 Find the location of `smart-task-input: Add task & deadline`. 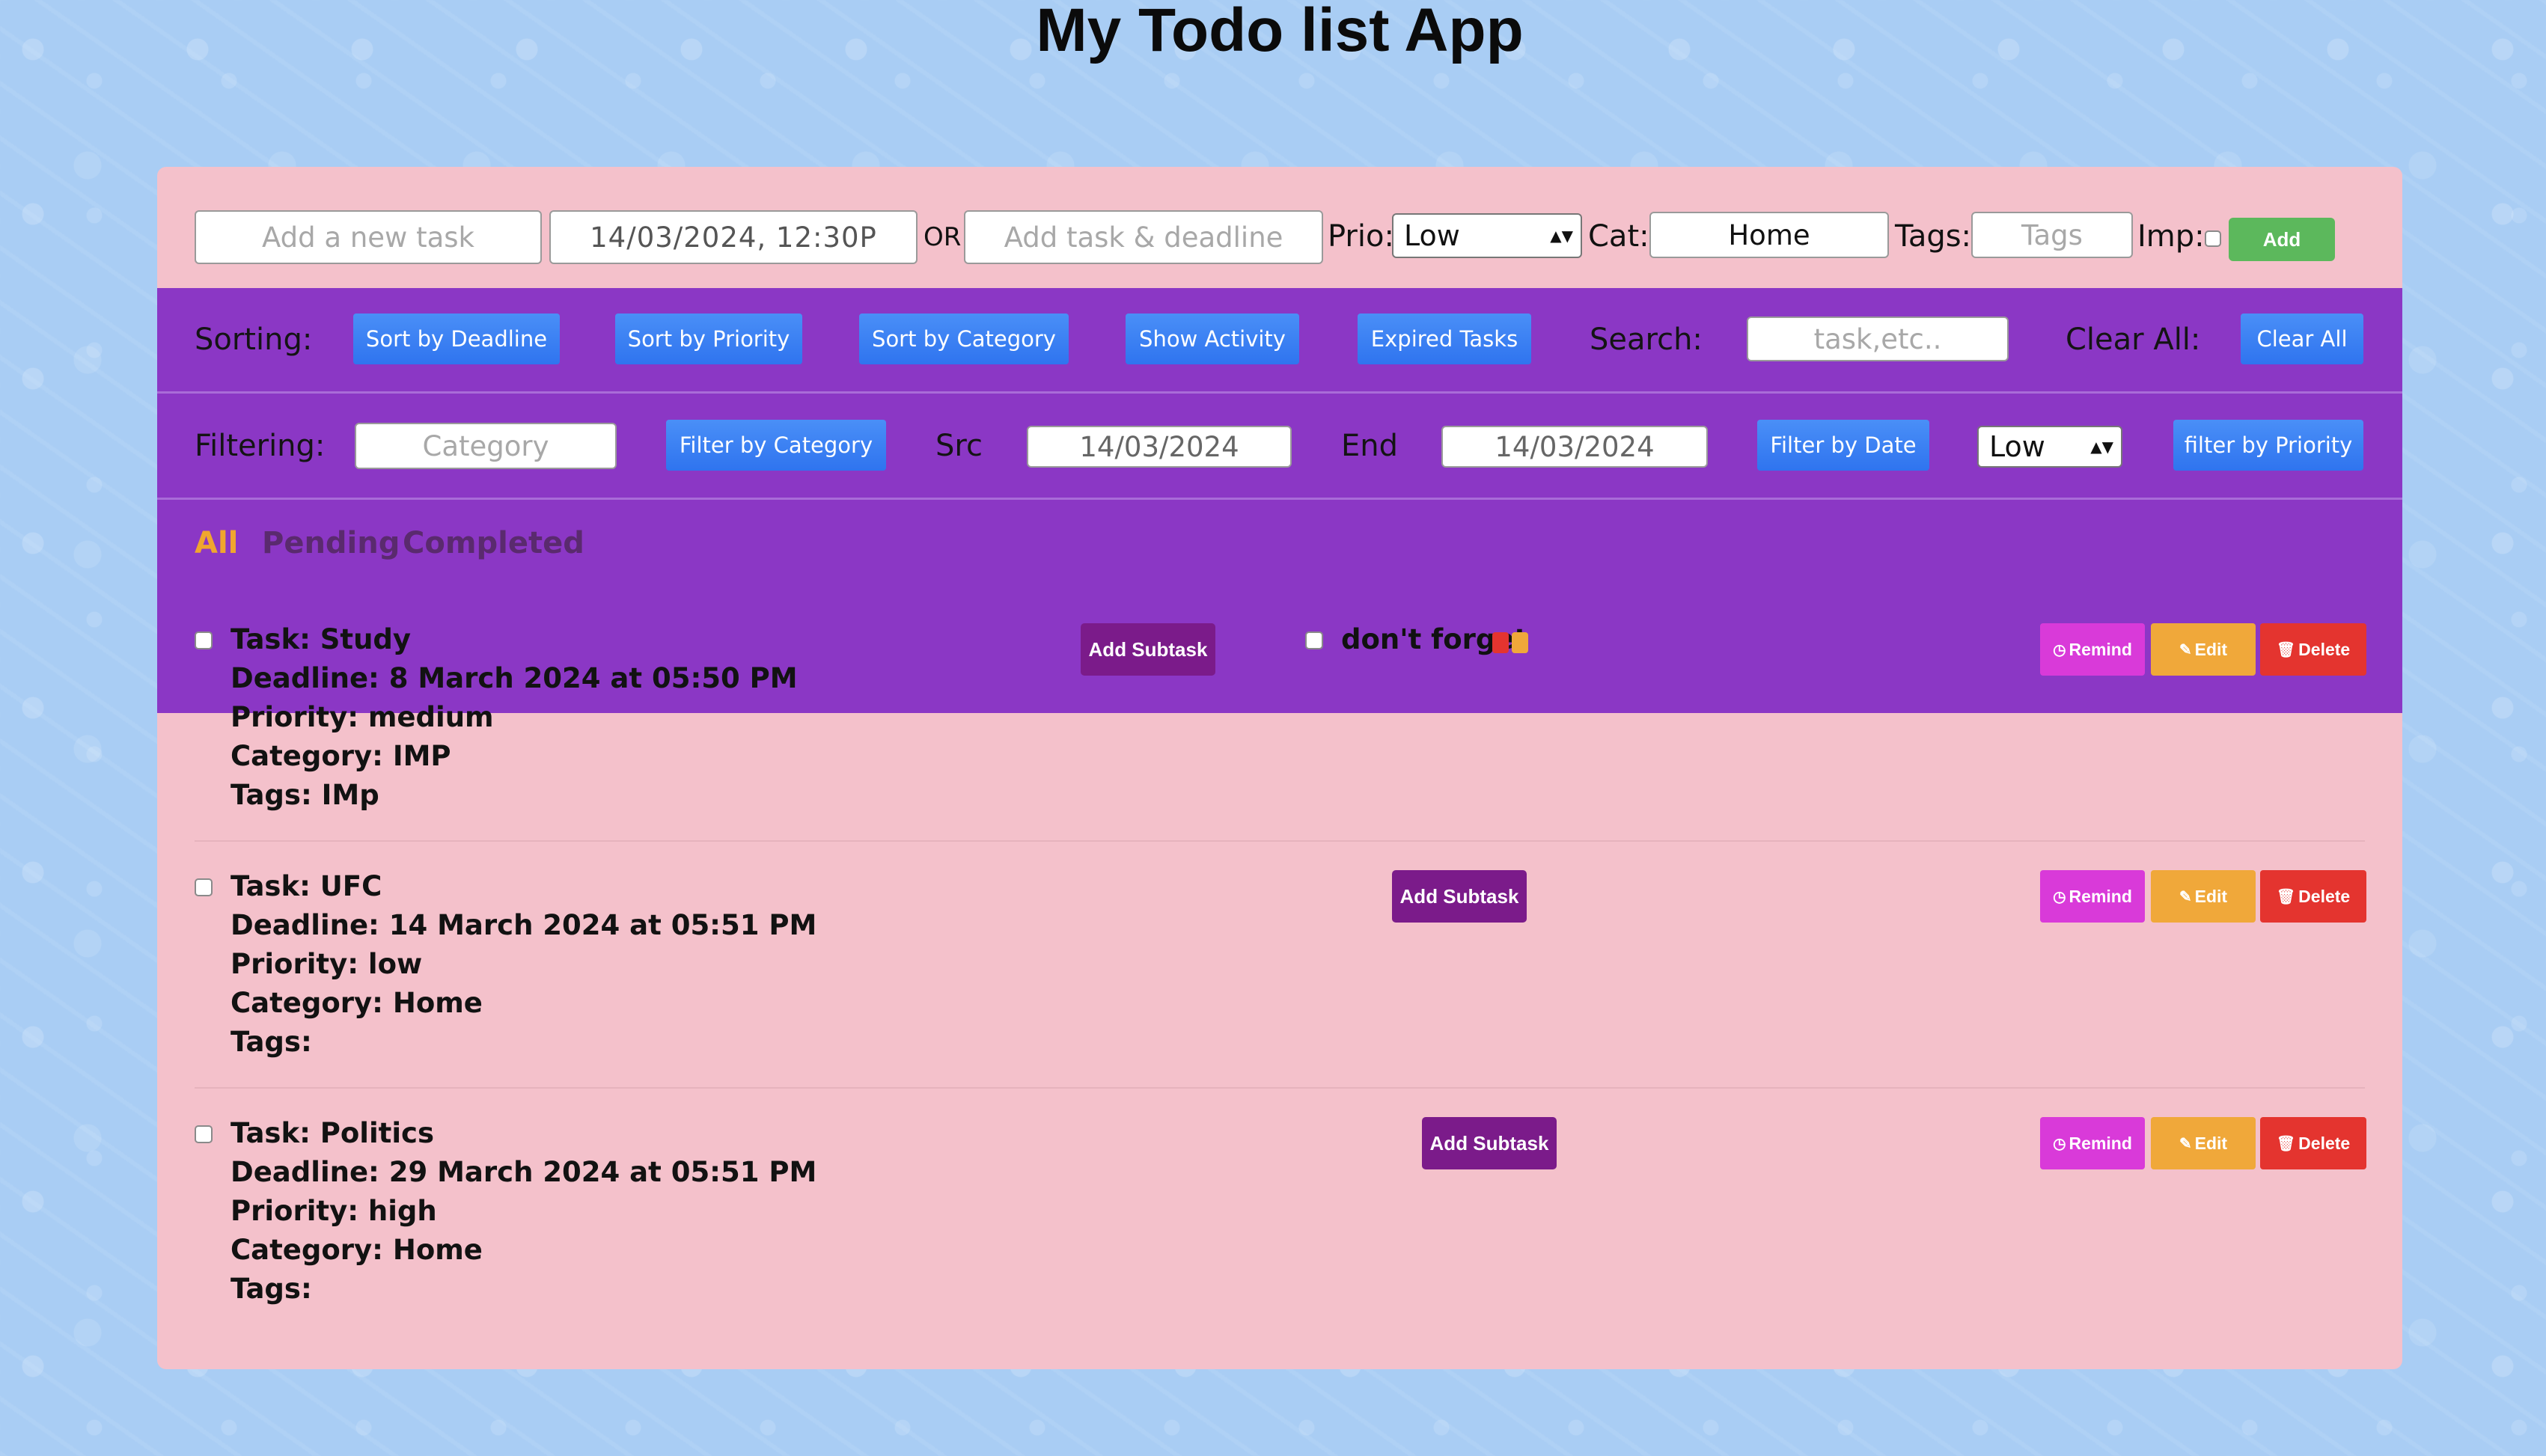

smart-task-input: Add task & deadline is located at coordinates (1144, 237).